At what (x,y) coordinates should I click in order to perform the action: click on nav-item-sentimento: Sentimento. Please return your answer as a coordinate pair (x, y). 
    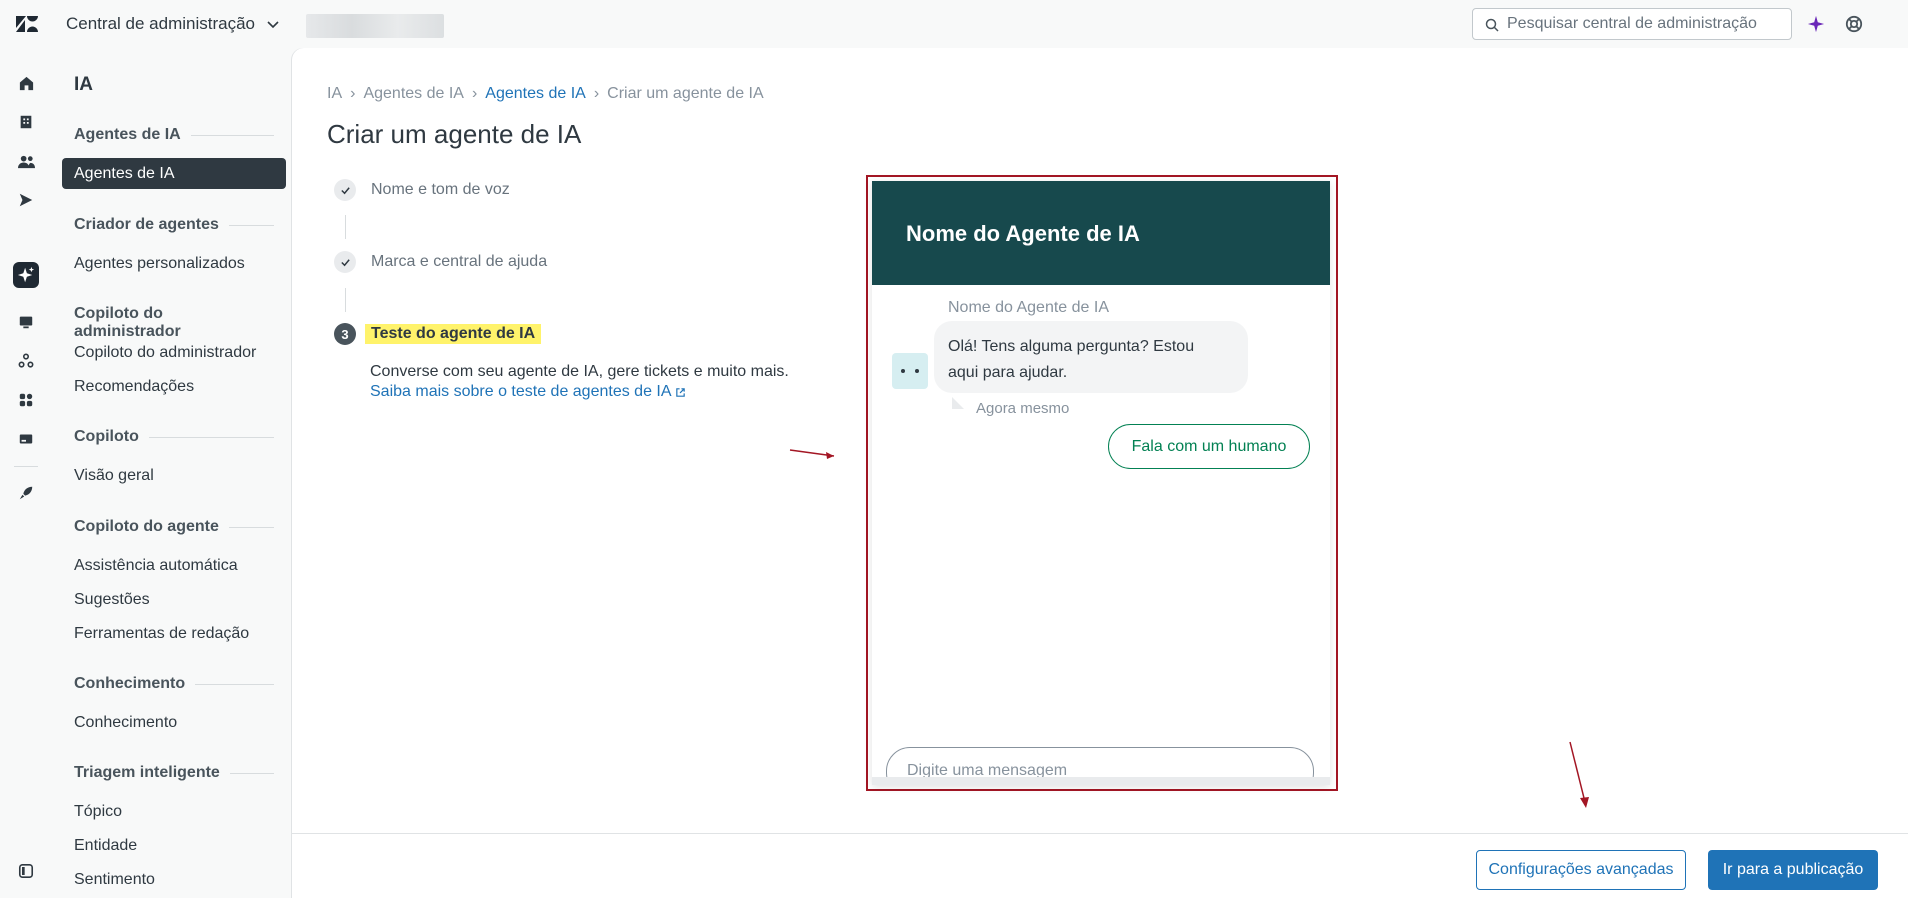
    Looking at the image, I should click on (174, 879).